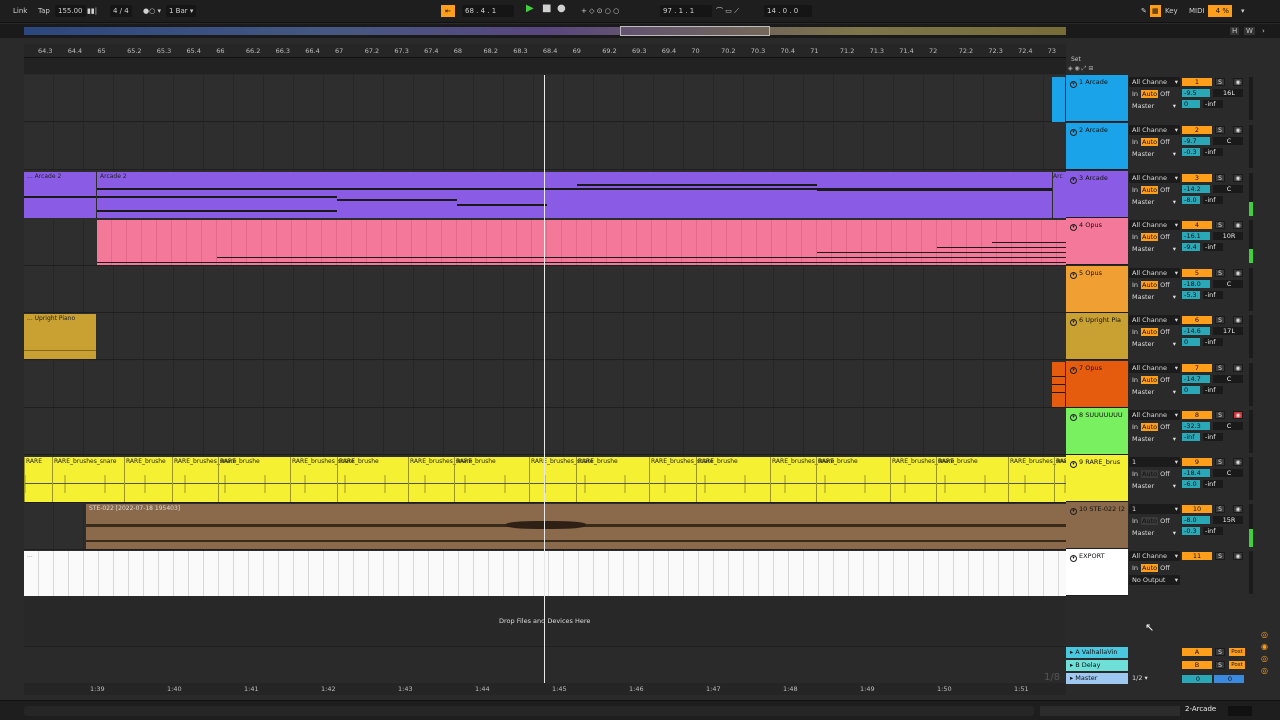 The width and height of the screenshot is (1280, 720). What do you see at coordinates (1197, 320) in the screenshot?
I see `track-activator: 6` at bounding box center [1197, 320].